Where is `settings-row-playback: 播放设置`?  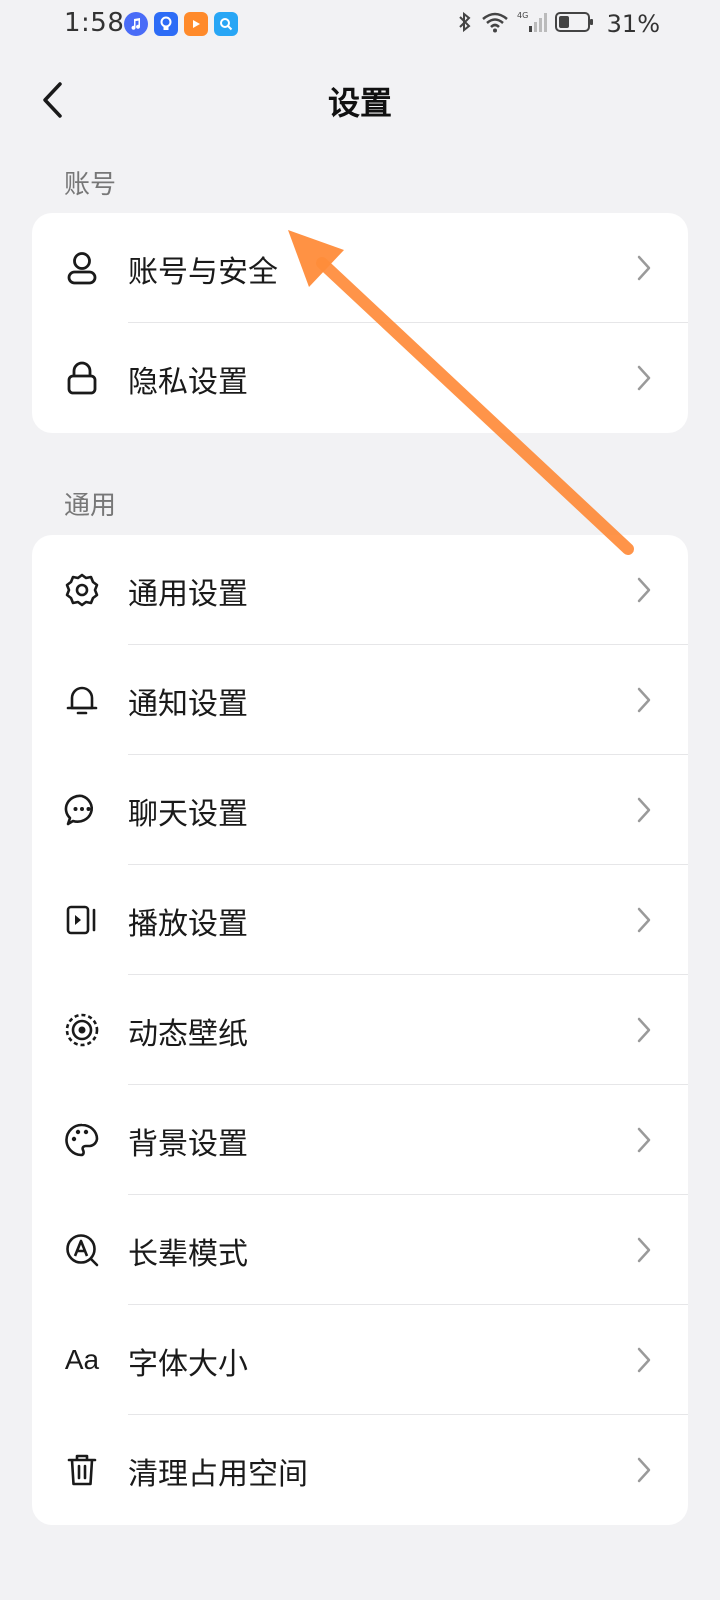
settings-row-playback: 播放设置 is located at coordinates (360, 920).